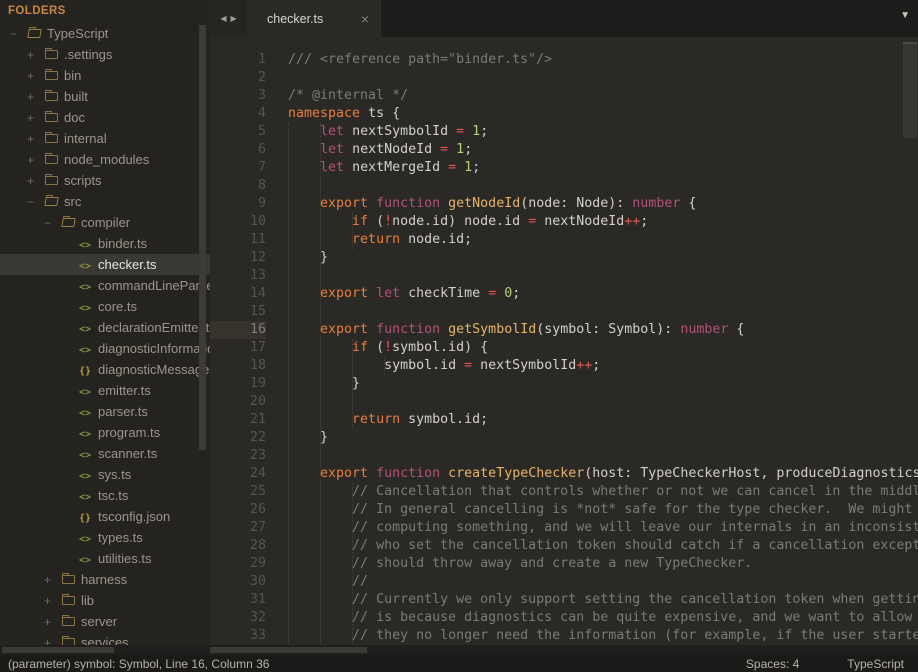  I want to click on sidebar-item-commandlineparser-ts: <> commandLineParser.ts, so click(105, 285).